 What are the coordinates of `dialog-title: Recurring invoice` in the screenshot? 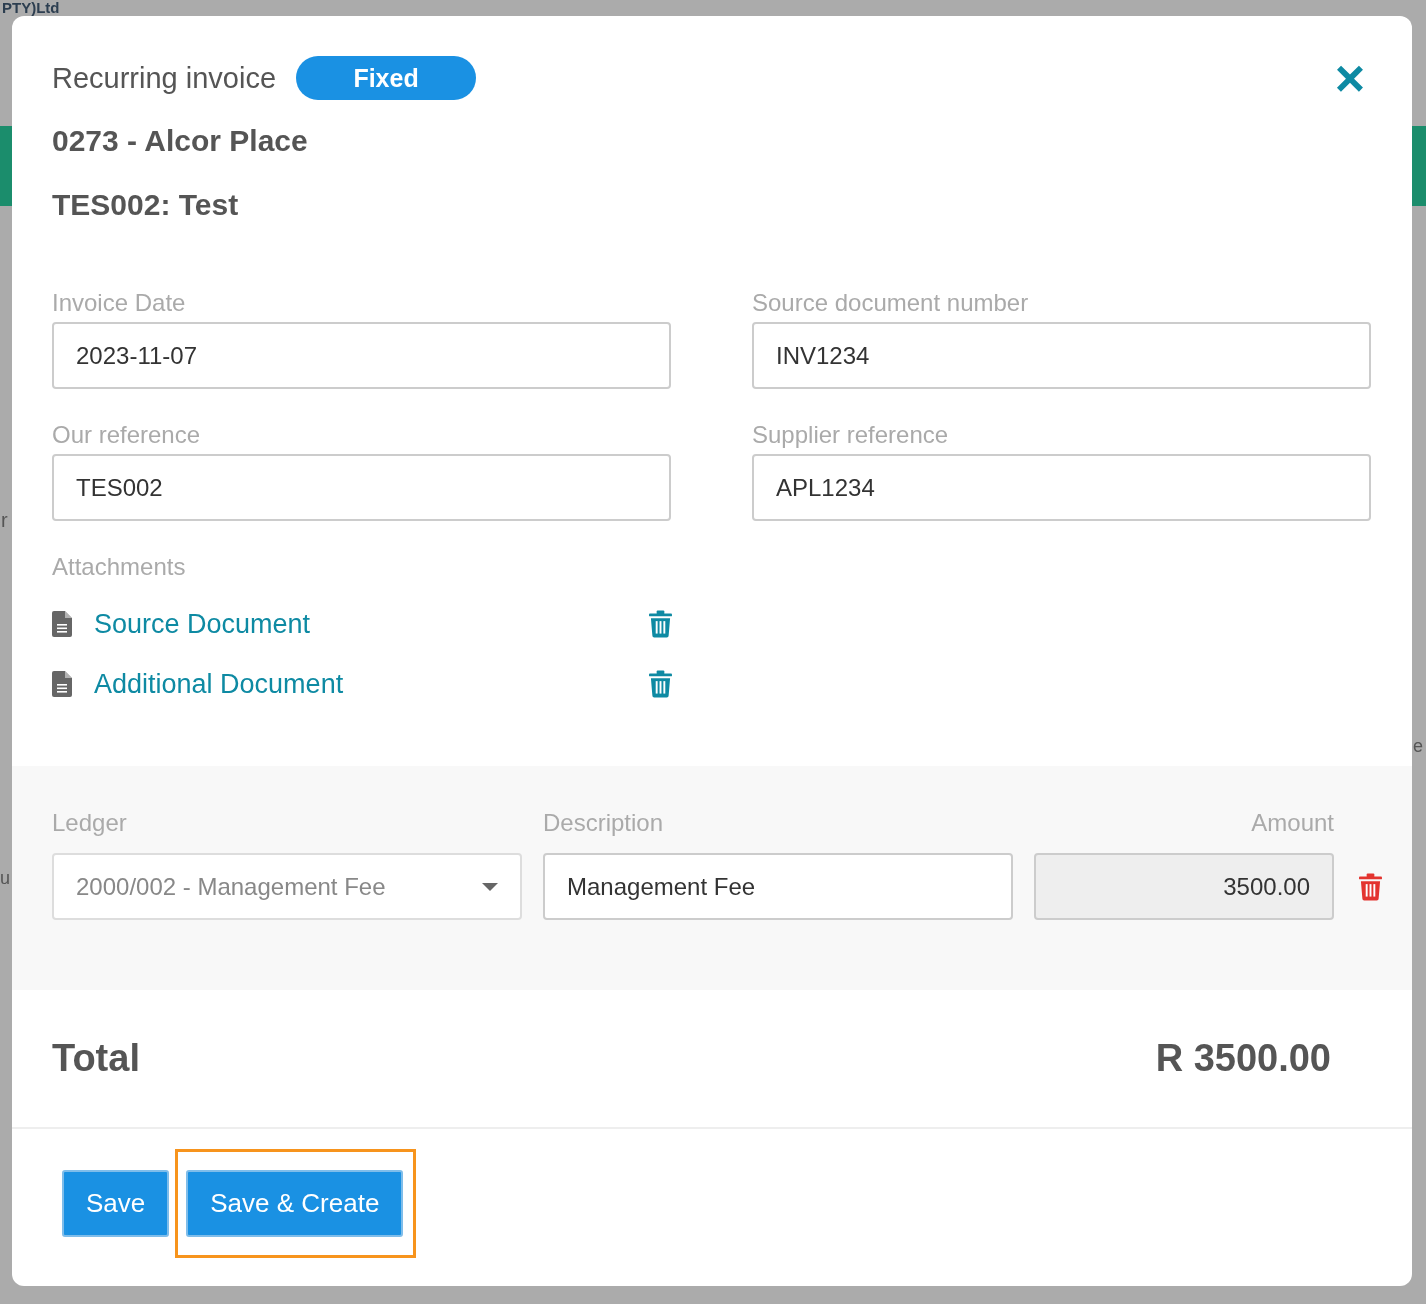 It's located at (164, 78).